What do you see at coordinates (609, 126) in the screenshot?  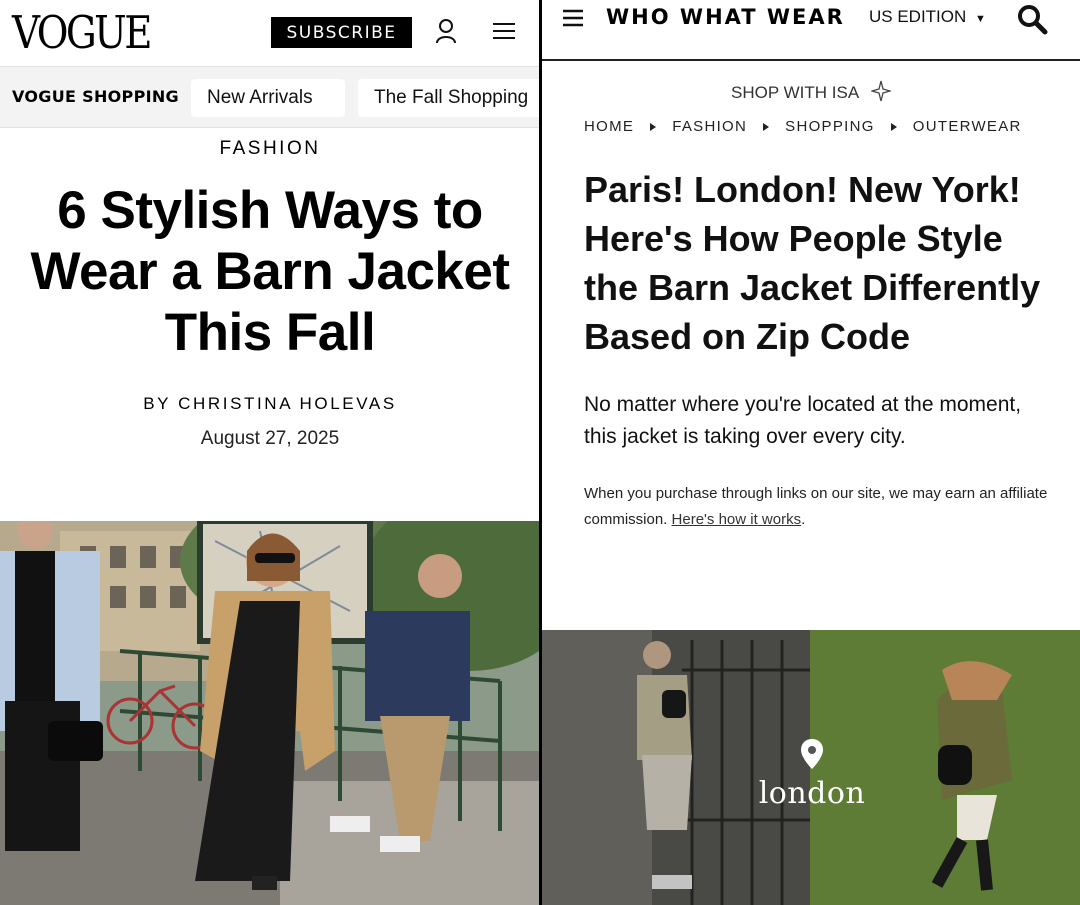 I see `breadcrumb-home: HOME` at bounding box center [609, 126].